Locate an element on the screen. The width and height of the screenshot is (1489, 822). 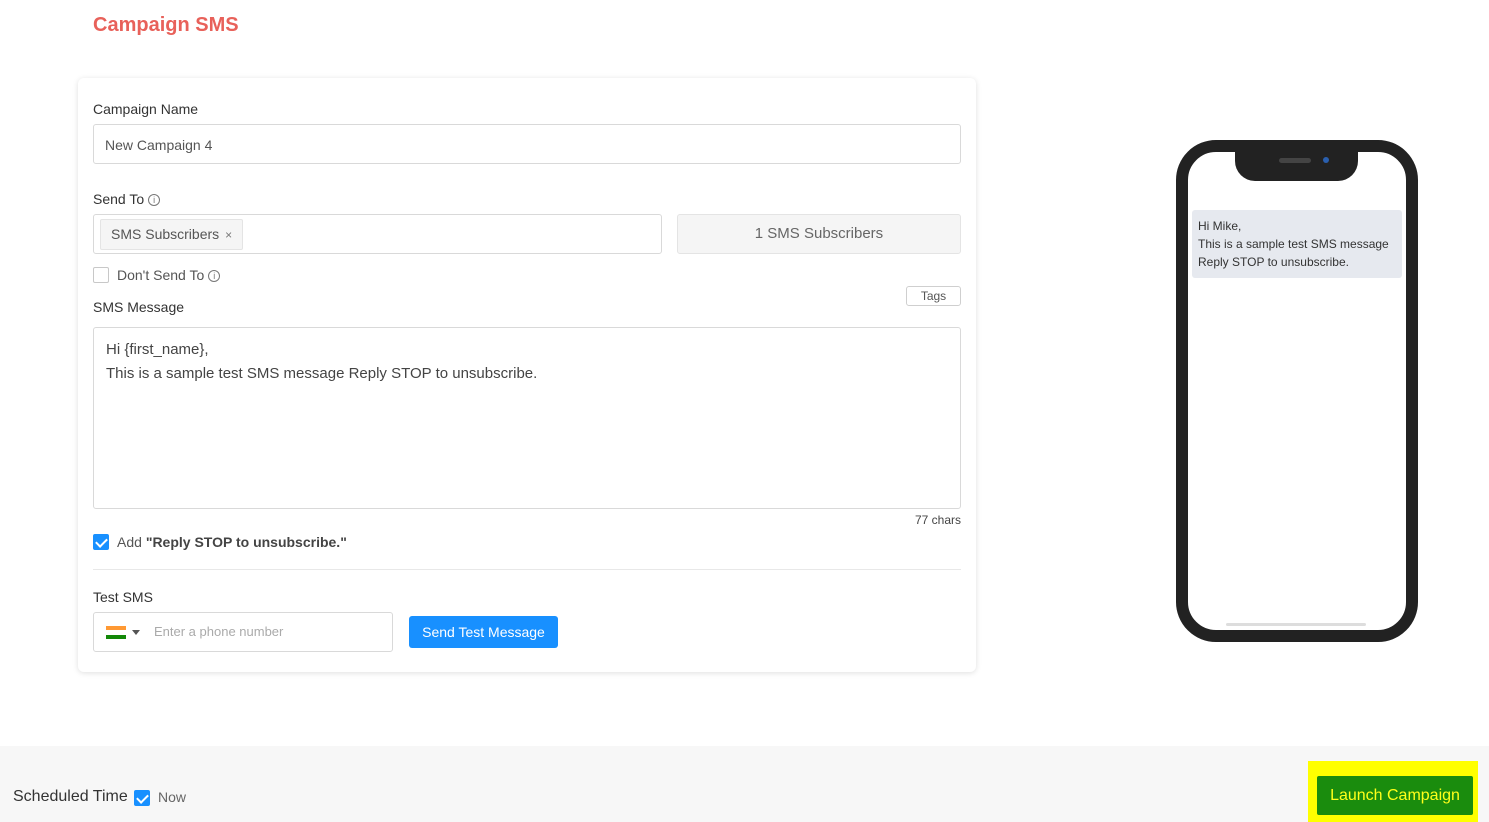
send-to-select: SMS Subscribers × is located at coordinates (377, 234).